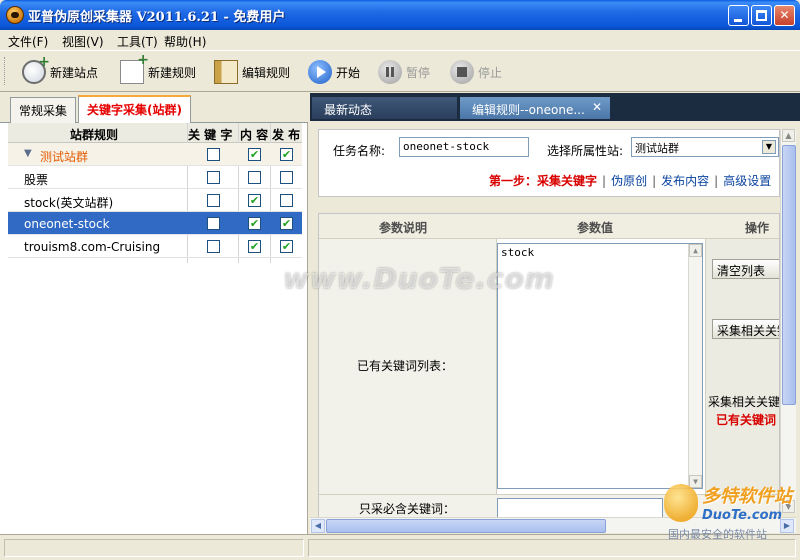 The image size is (800, 560). I want to click on right-tab-strip: 最新动态 编辑规则--oneone... ✕, so click(555, 107).